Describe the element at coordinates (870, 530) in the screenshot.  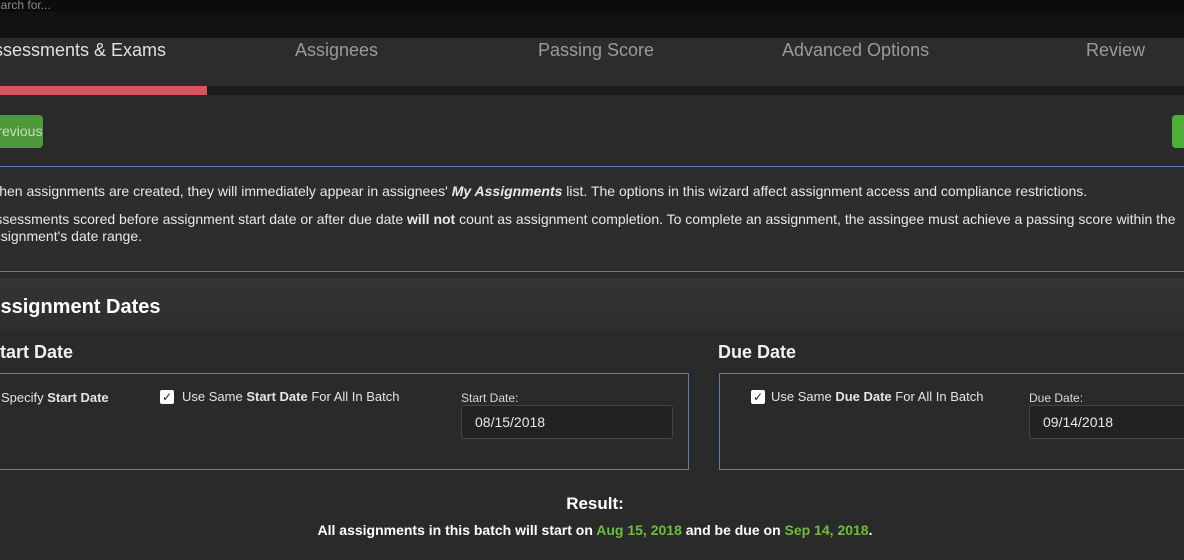
I see `result-text: .` at that location.